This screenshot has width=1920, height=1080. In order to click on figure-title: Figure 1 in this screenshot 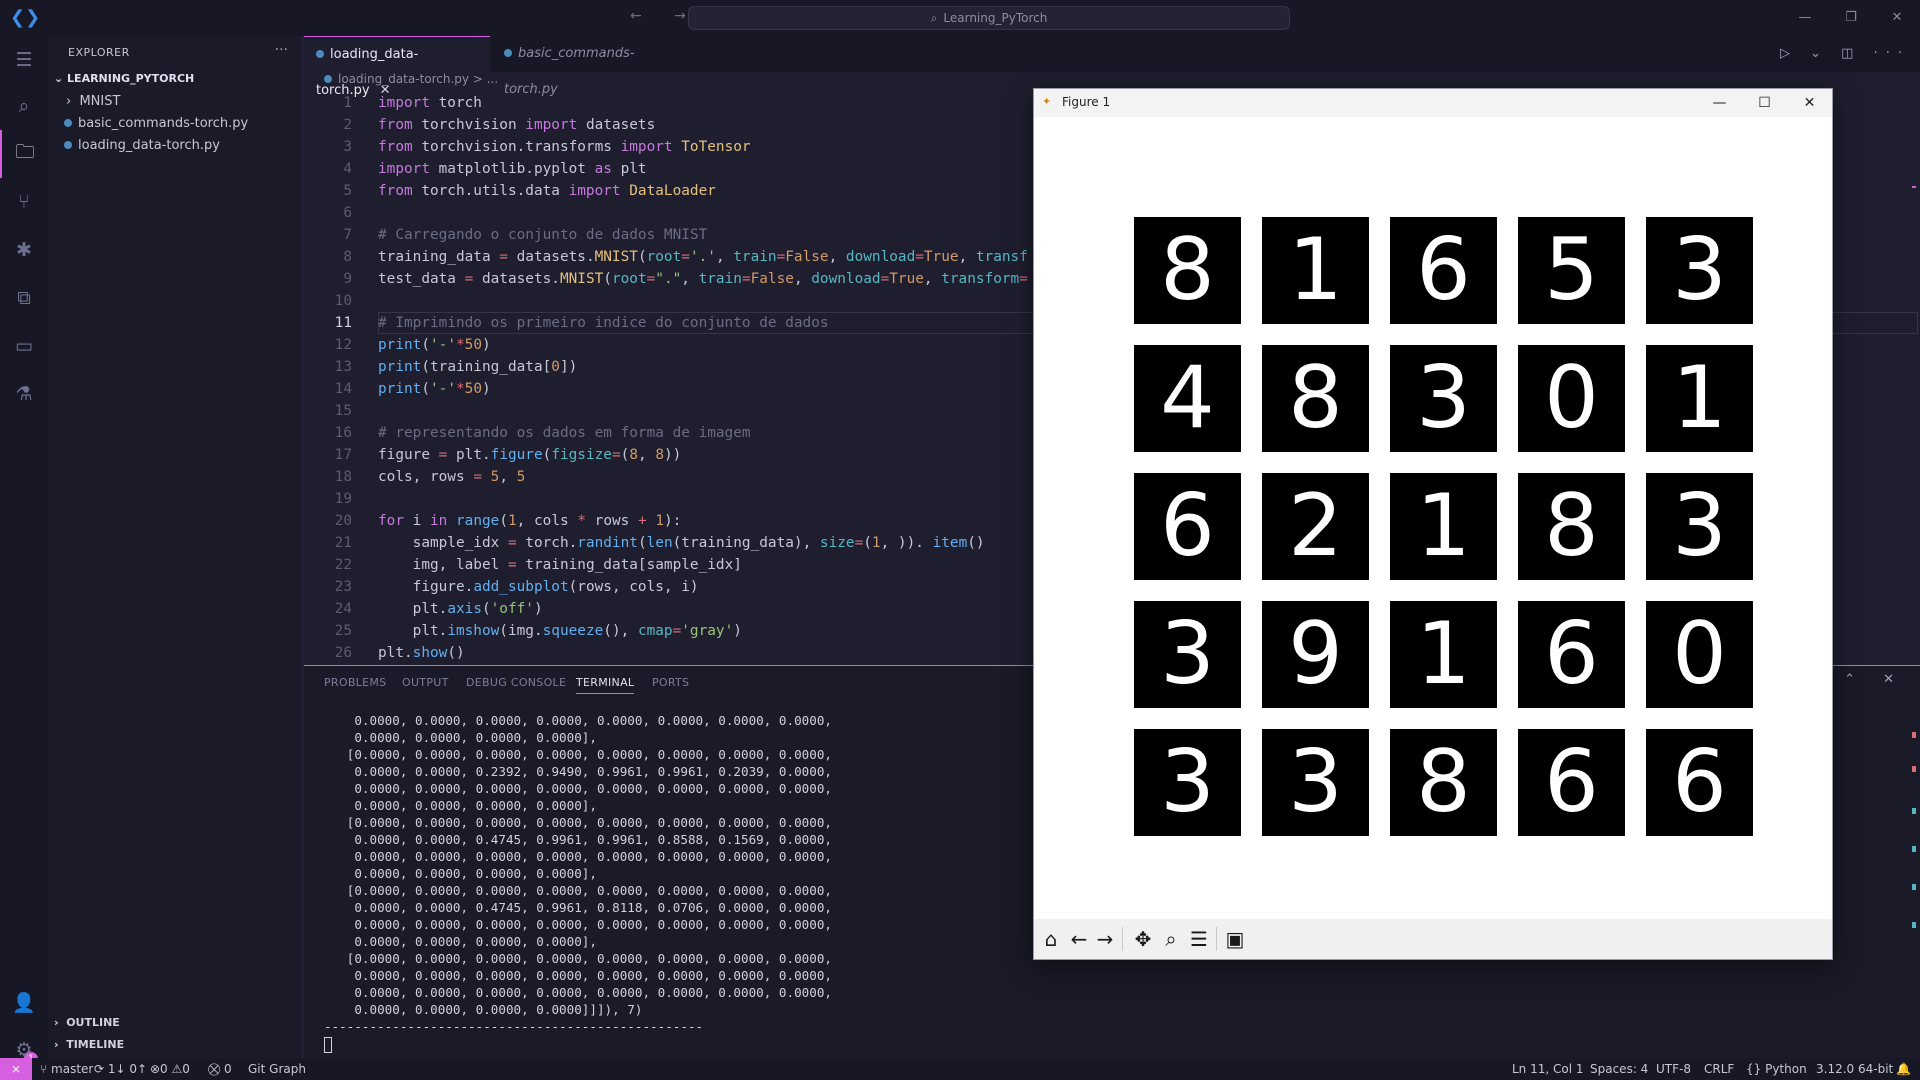, I will do `click(1086, 102)`.